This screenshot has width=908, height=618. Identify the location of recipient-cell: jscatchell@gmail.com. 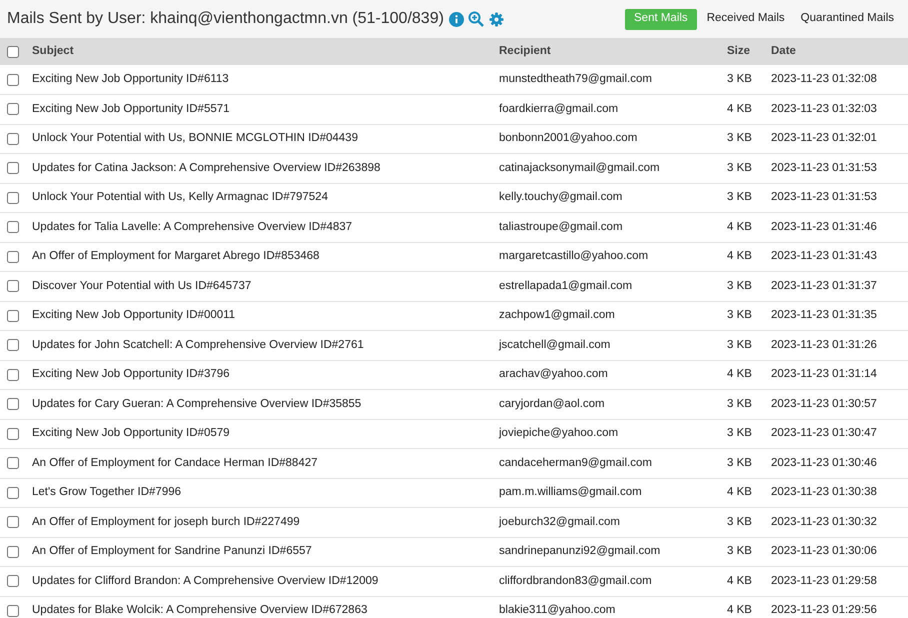
(554, 344).